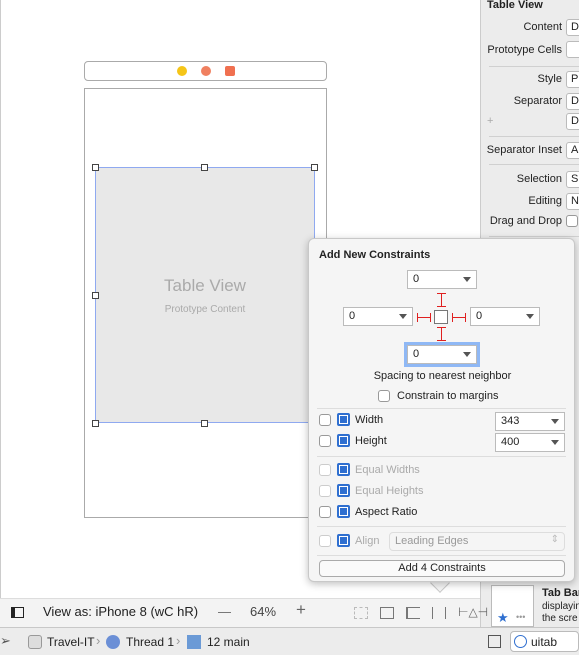 The width and height of the screenshot is (579, 658). Describe the element at coordinates (490, 121) in the screenshot. I see `add-variation-icon: +` at that location.